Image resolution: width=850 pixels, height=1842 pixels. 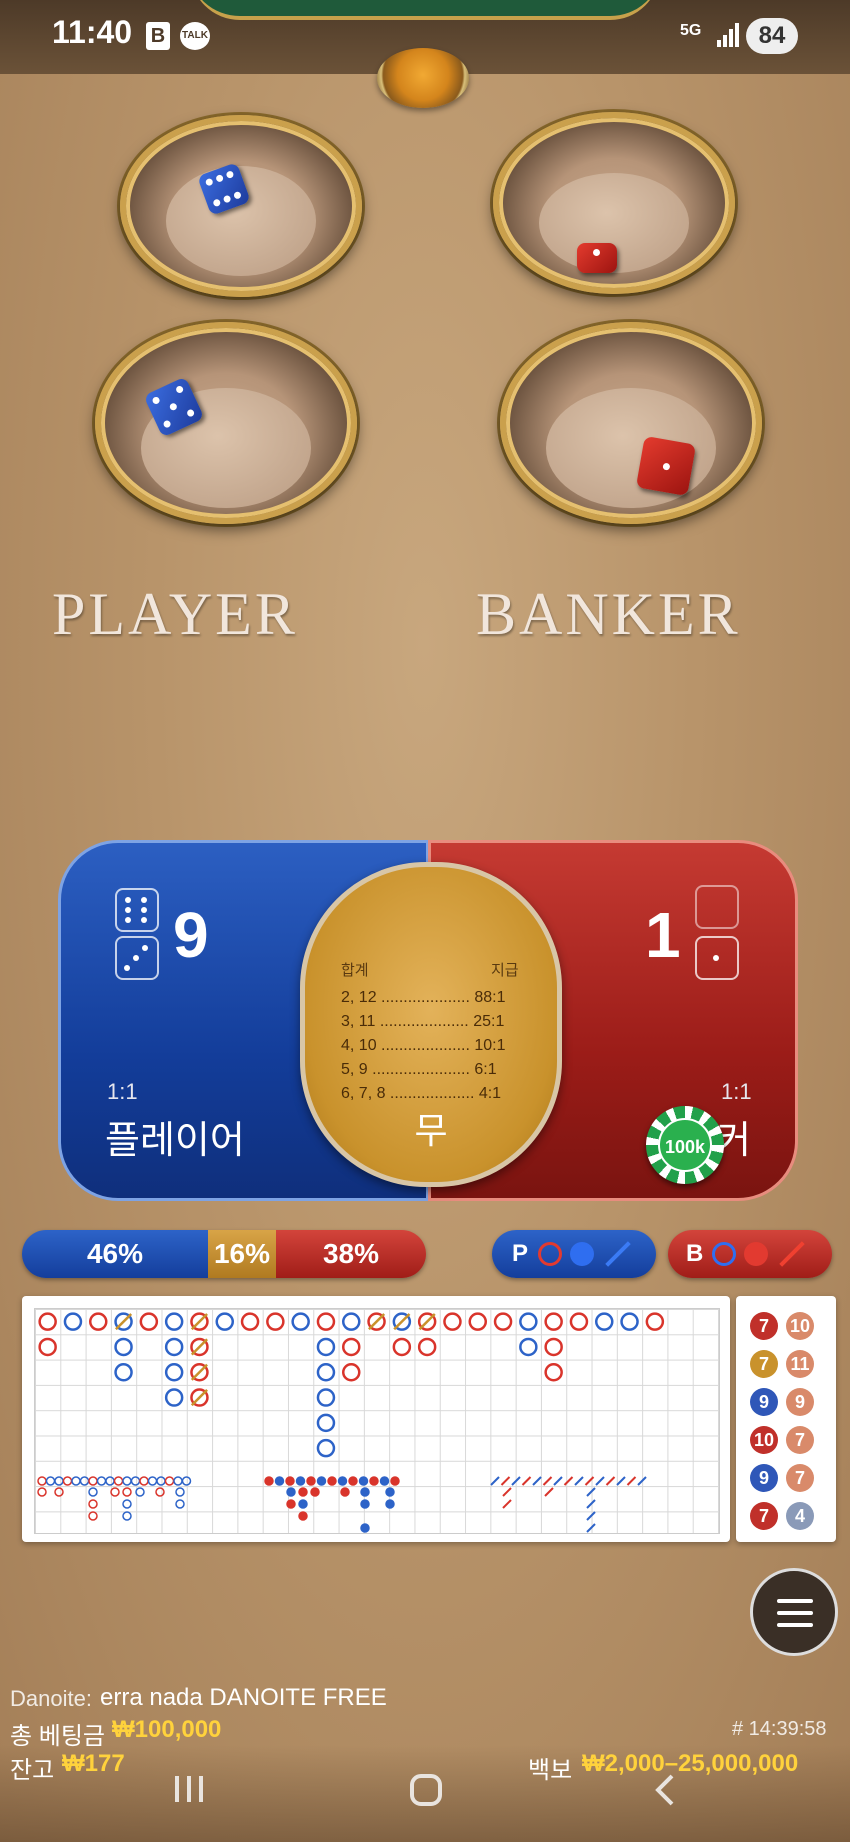 I want to click on table-rim, so click(x=425, y=10).